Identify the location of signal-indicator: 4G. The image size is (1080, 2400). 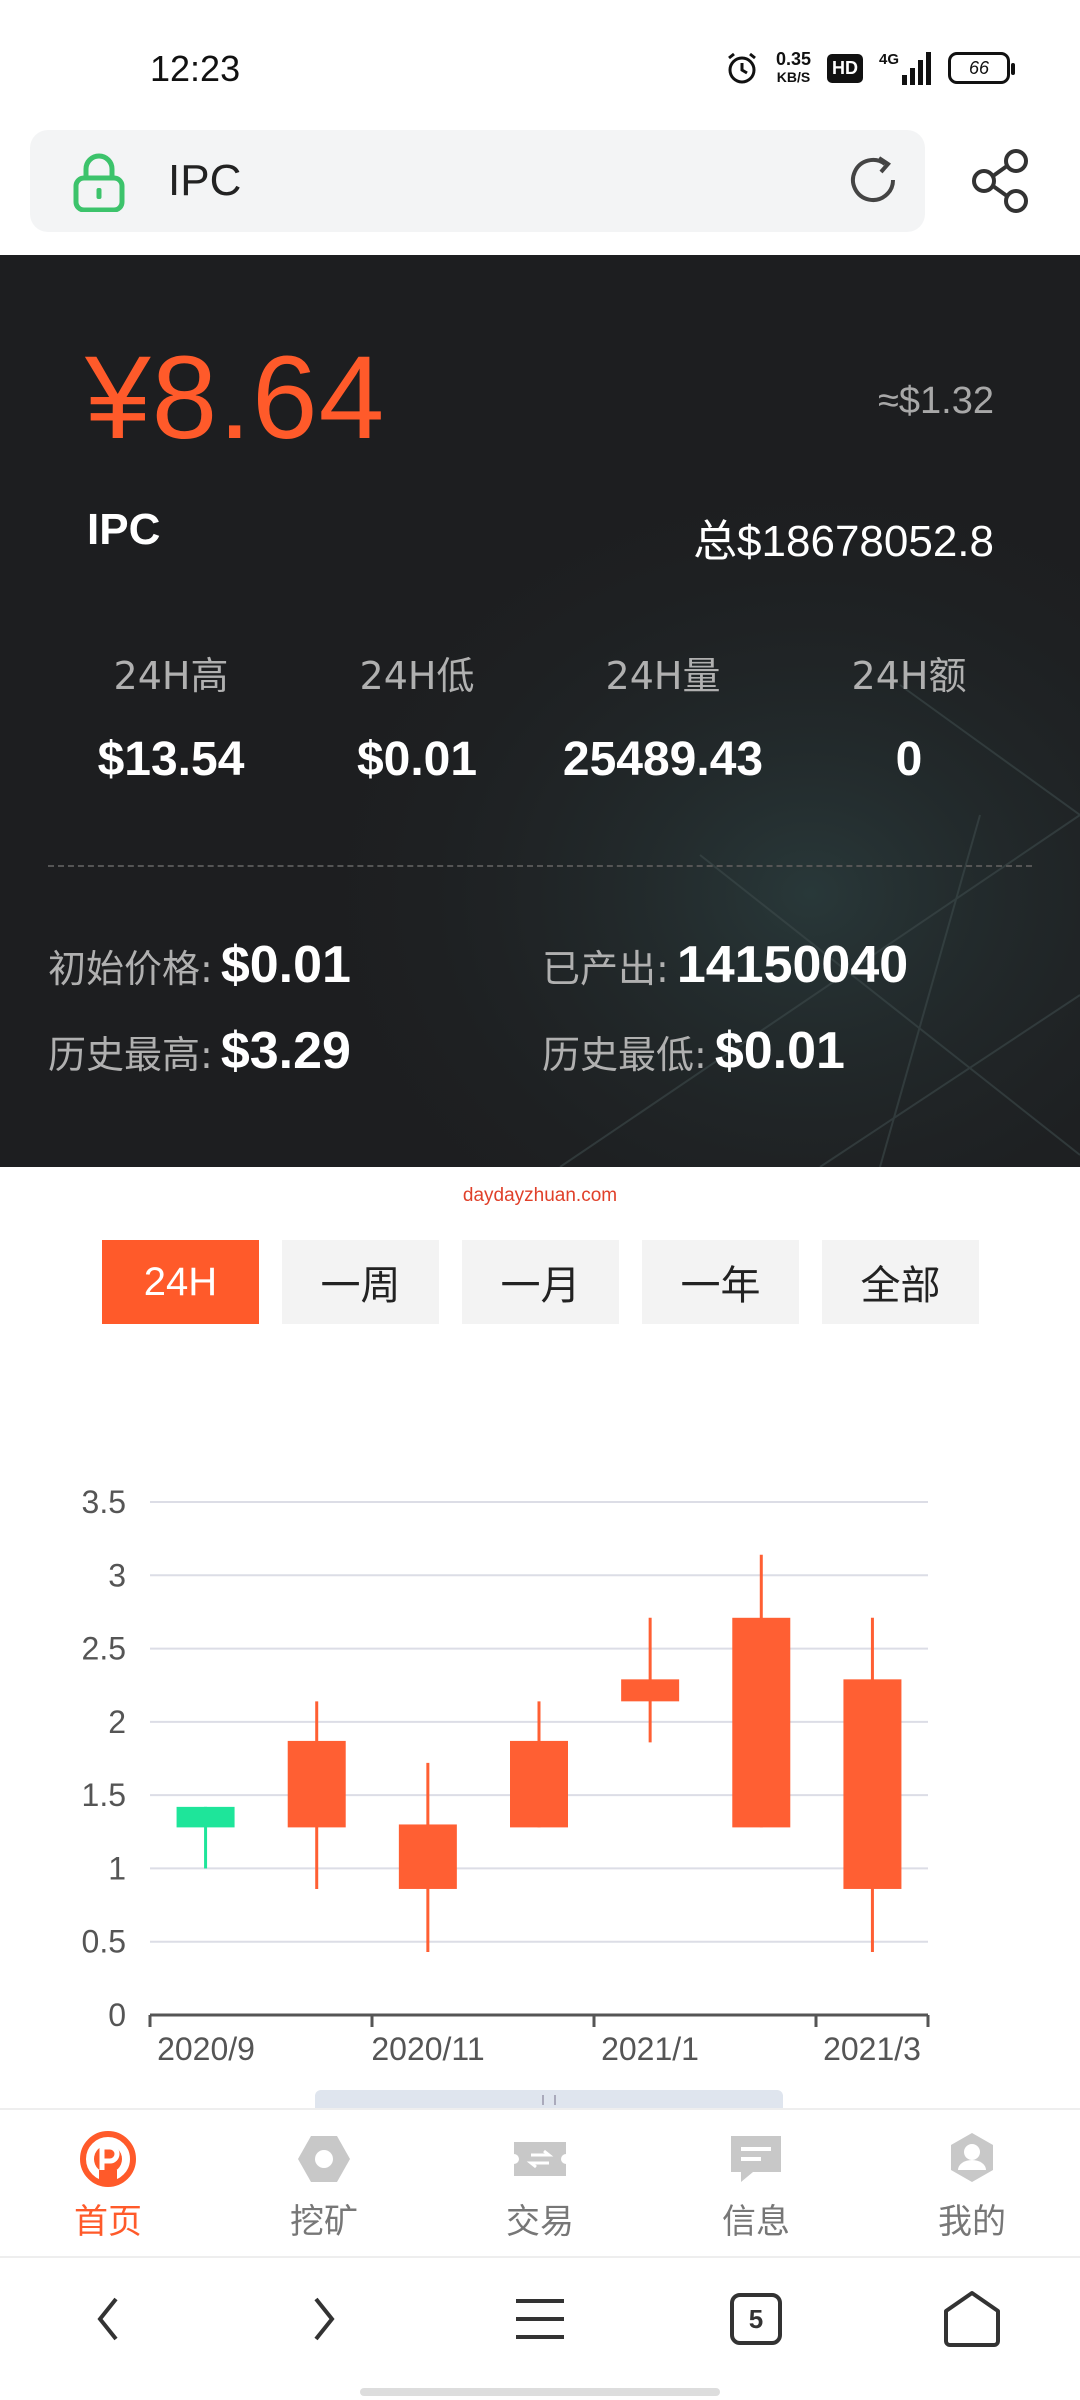
(905, 68).